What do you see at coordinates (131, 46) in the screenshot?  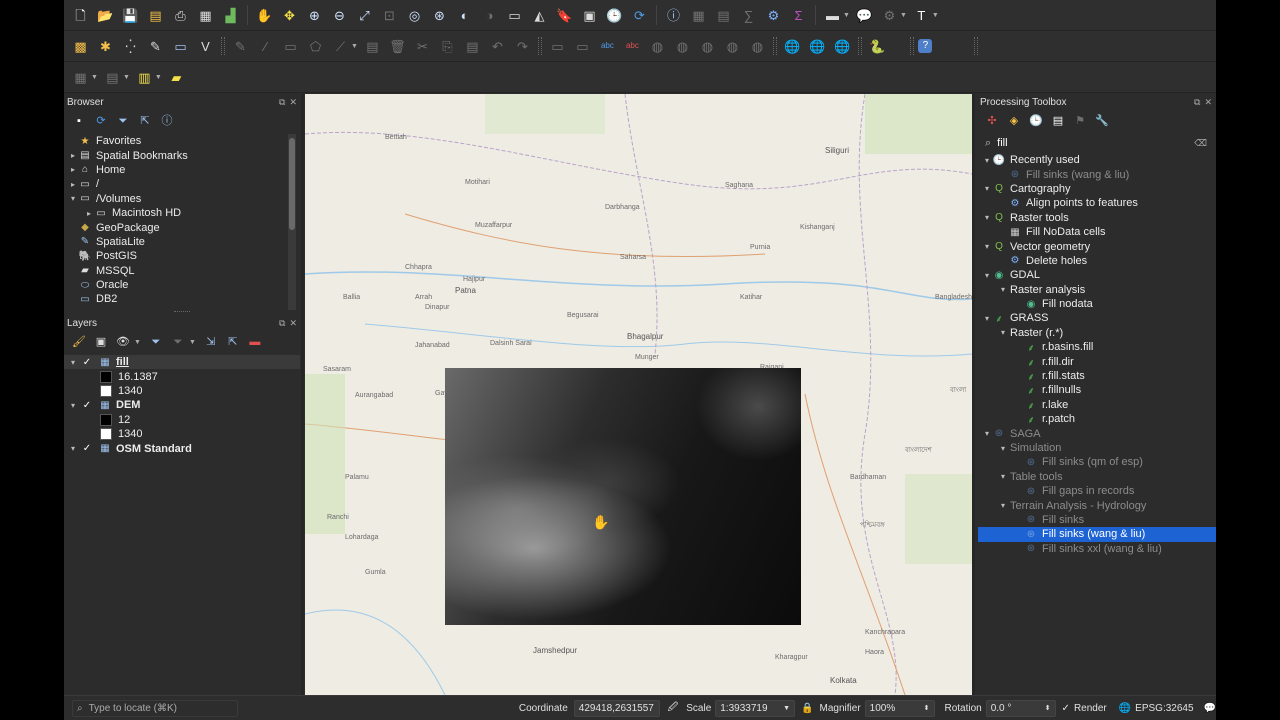 I see `digitize-icon: ⁛` at bounding box center [131, 46].